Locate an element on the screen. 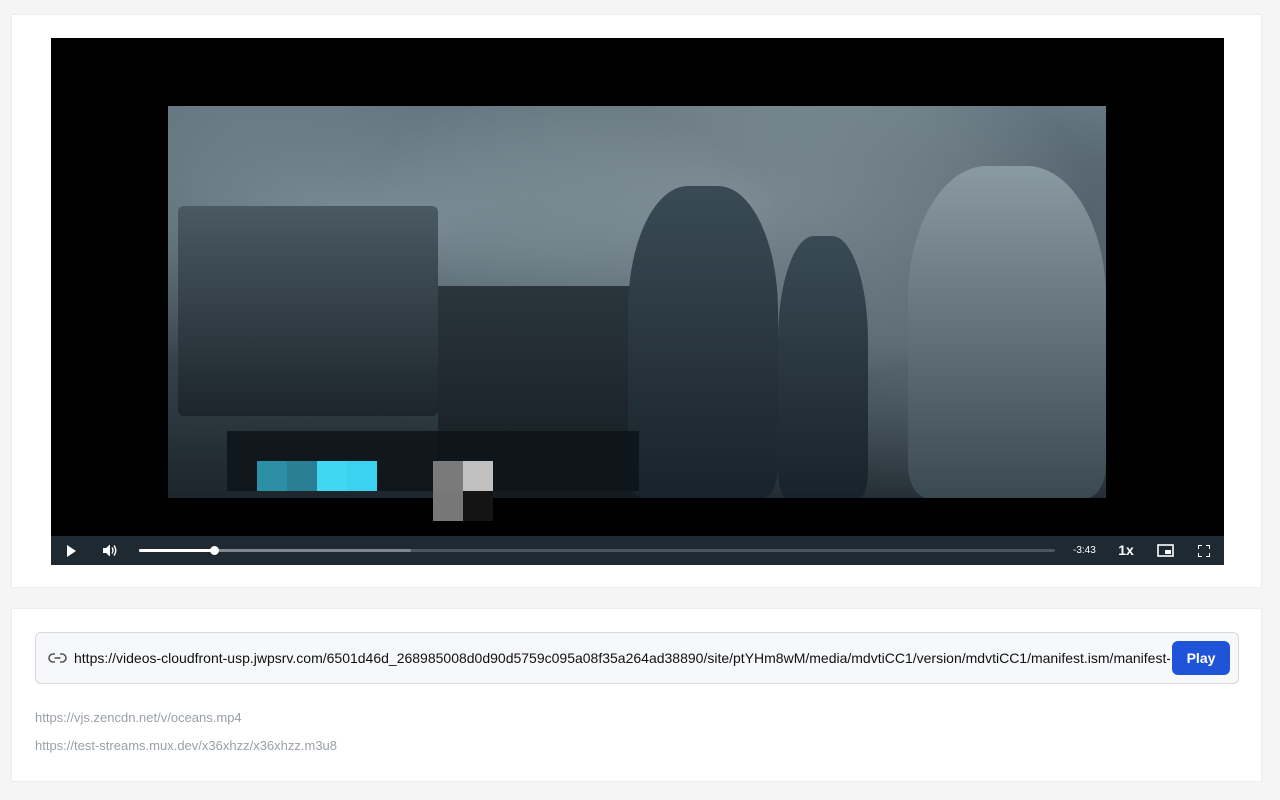 This screenshot has width=1280, height=800. play-button: Play is located at coordinates (1201, 658).